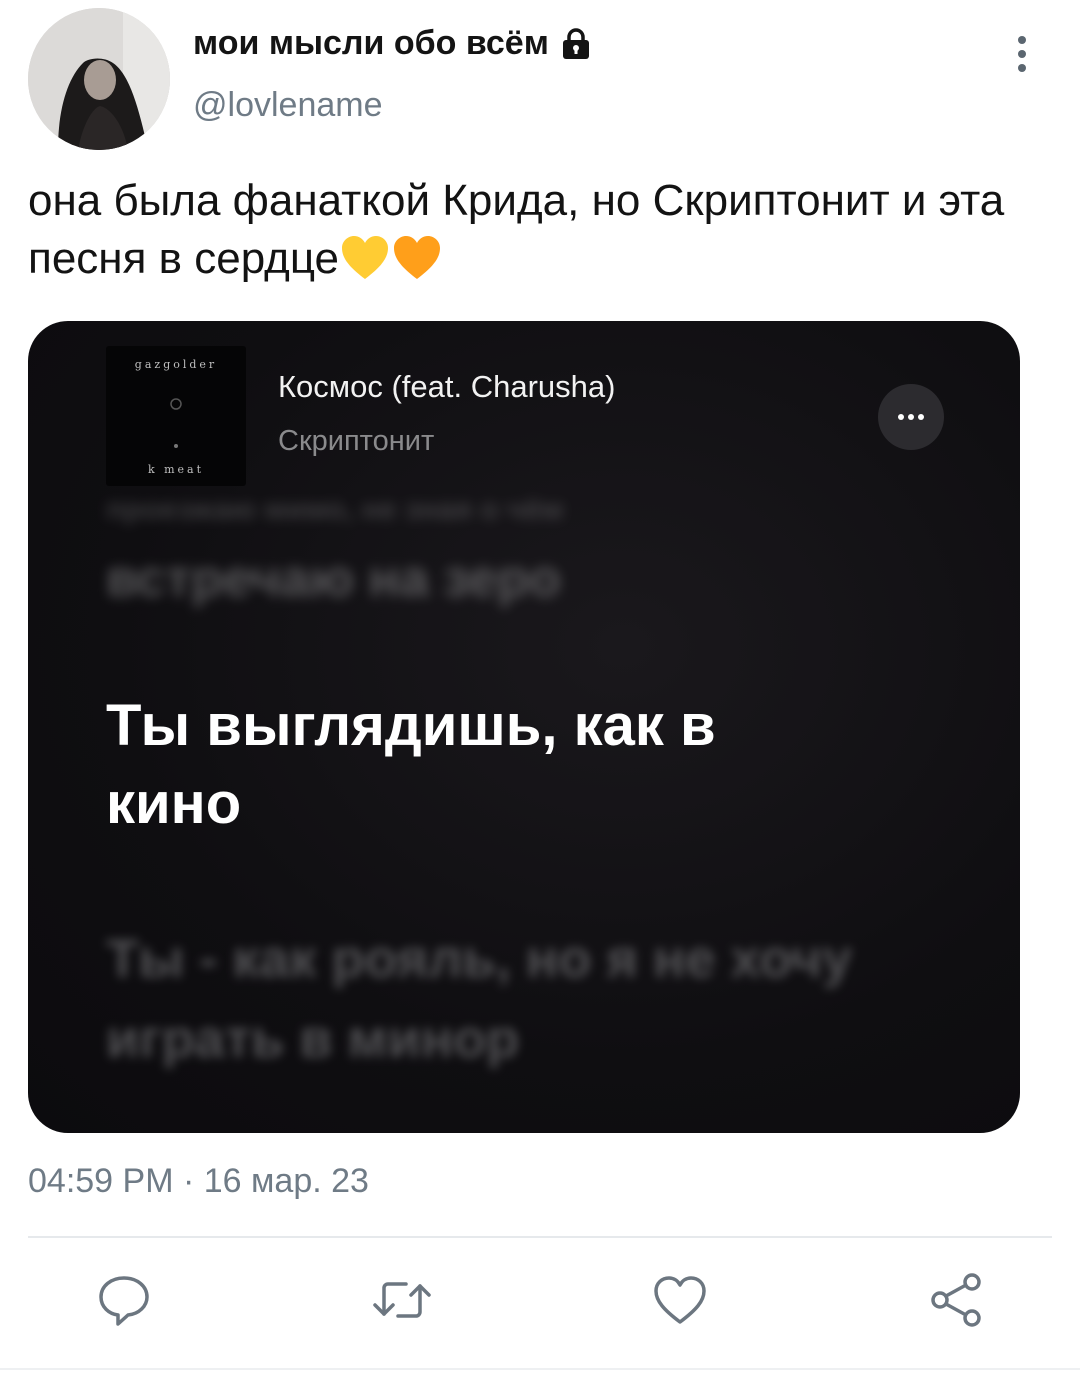 Image resolution: width=1080 pixels, height=1394 pixels. I want to click on song-more-button, so click(911, 417).